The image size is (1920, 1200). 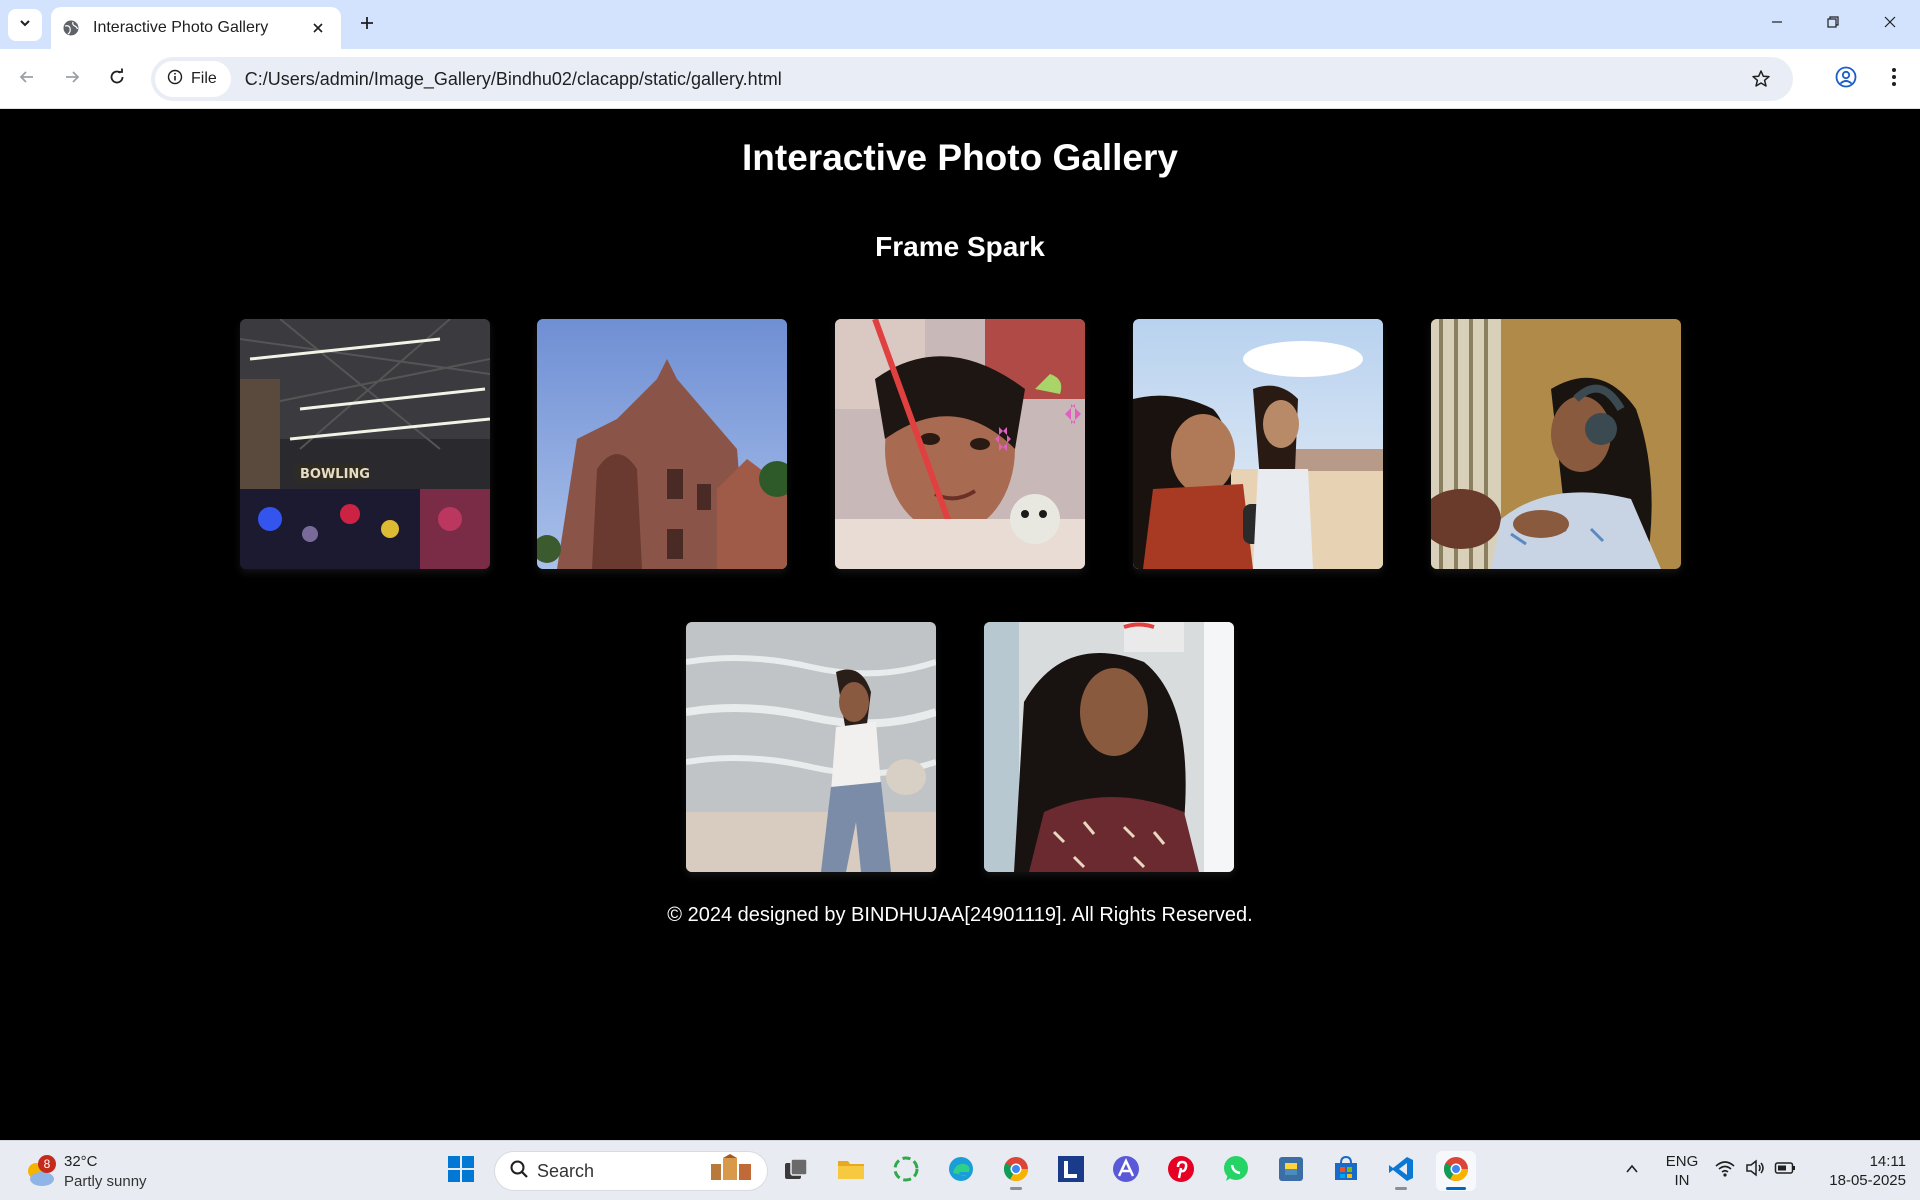 I want to click on arrow-right-icon, so click(x=72, y=79).